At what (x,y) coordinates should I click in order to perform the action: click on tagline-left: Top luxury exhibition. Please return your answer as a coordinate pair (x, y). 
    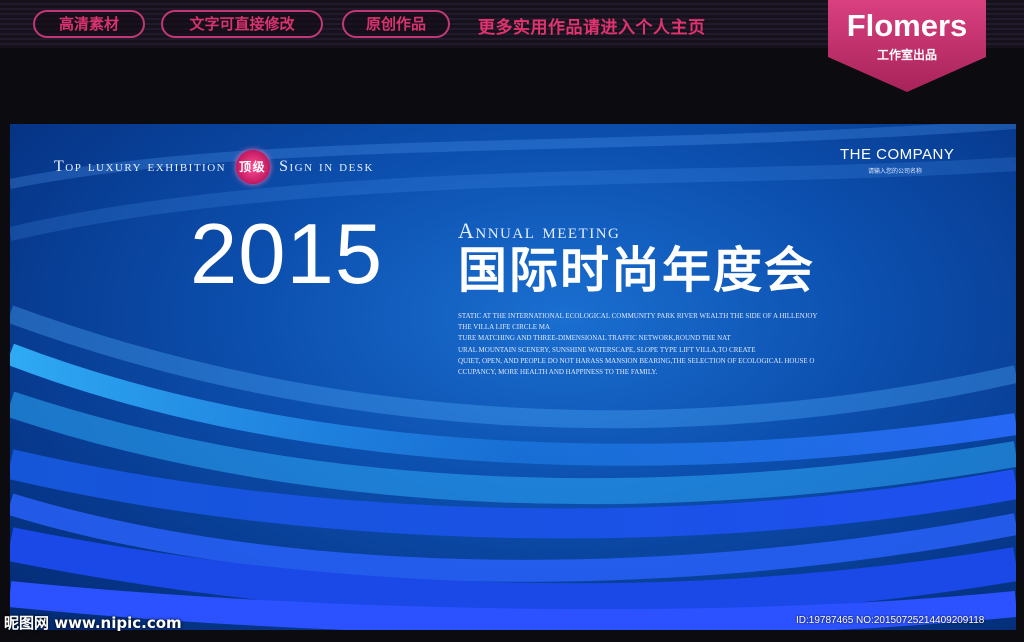
    Looking at the image, I should click on (140, 166).